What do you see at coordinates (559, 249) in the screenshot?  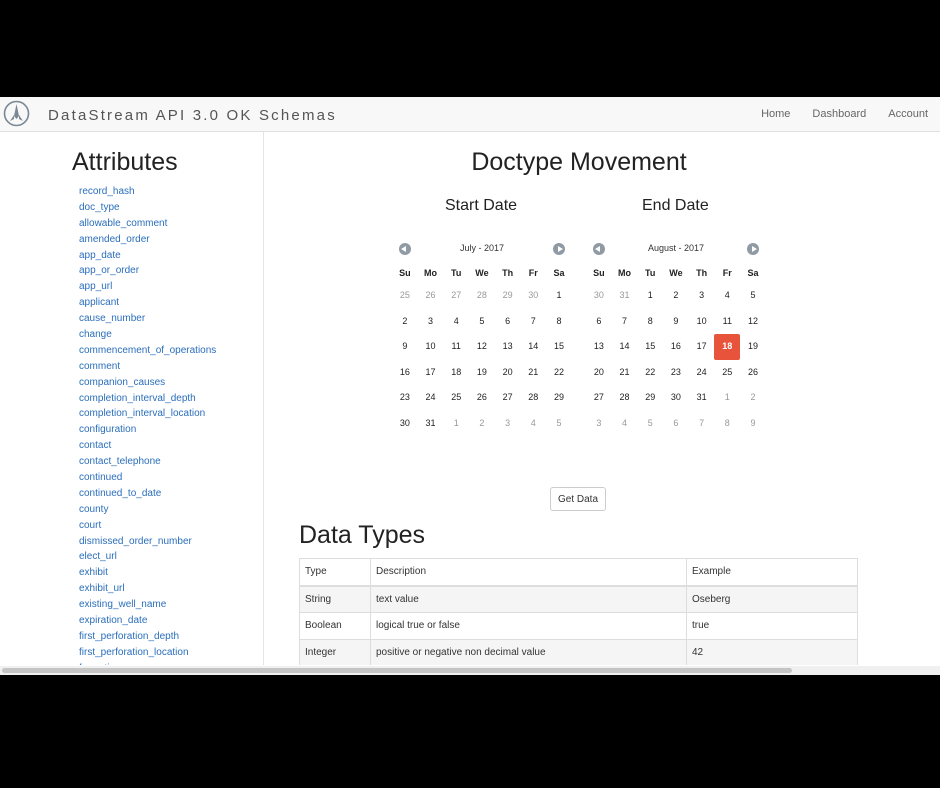 I see `next-month-icon` at bounding box center [559, 249].